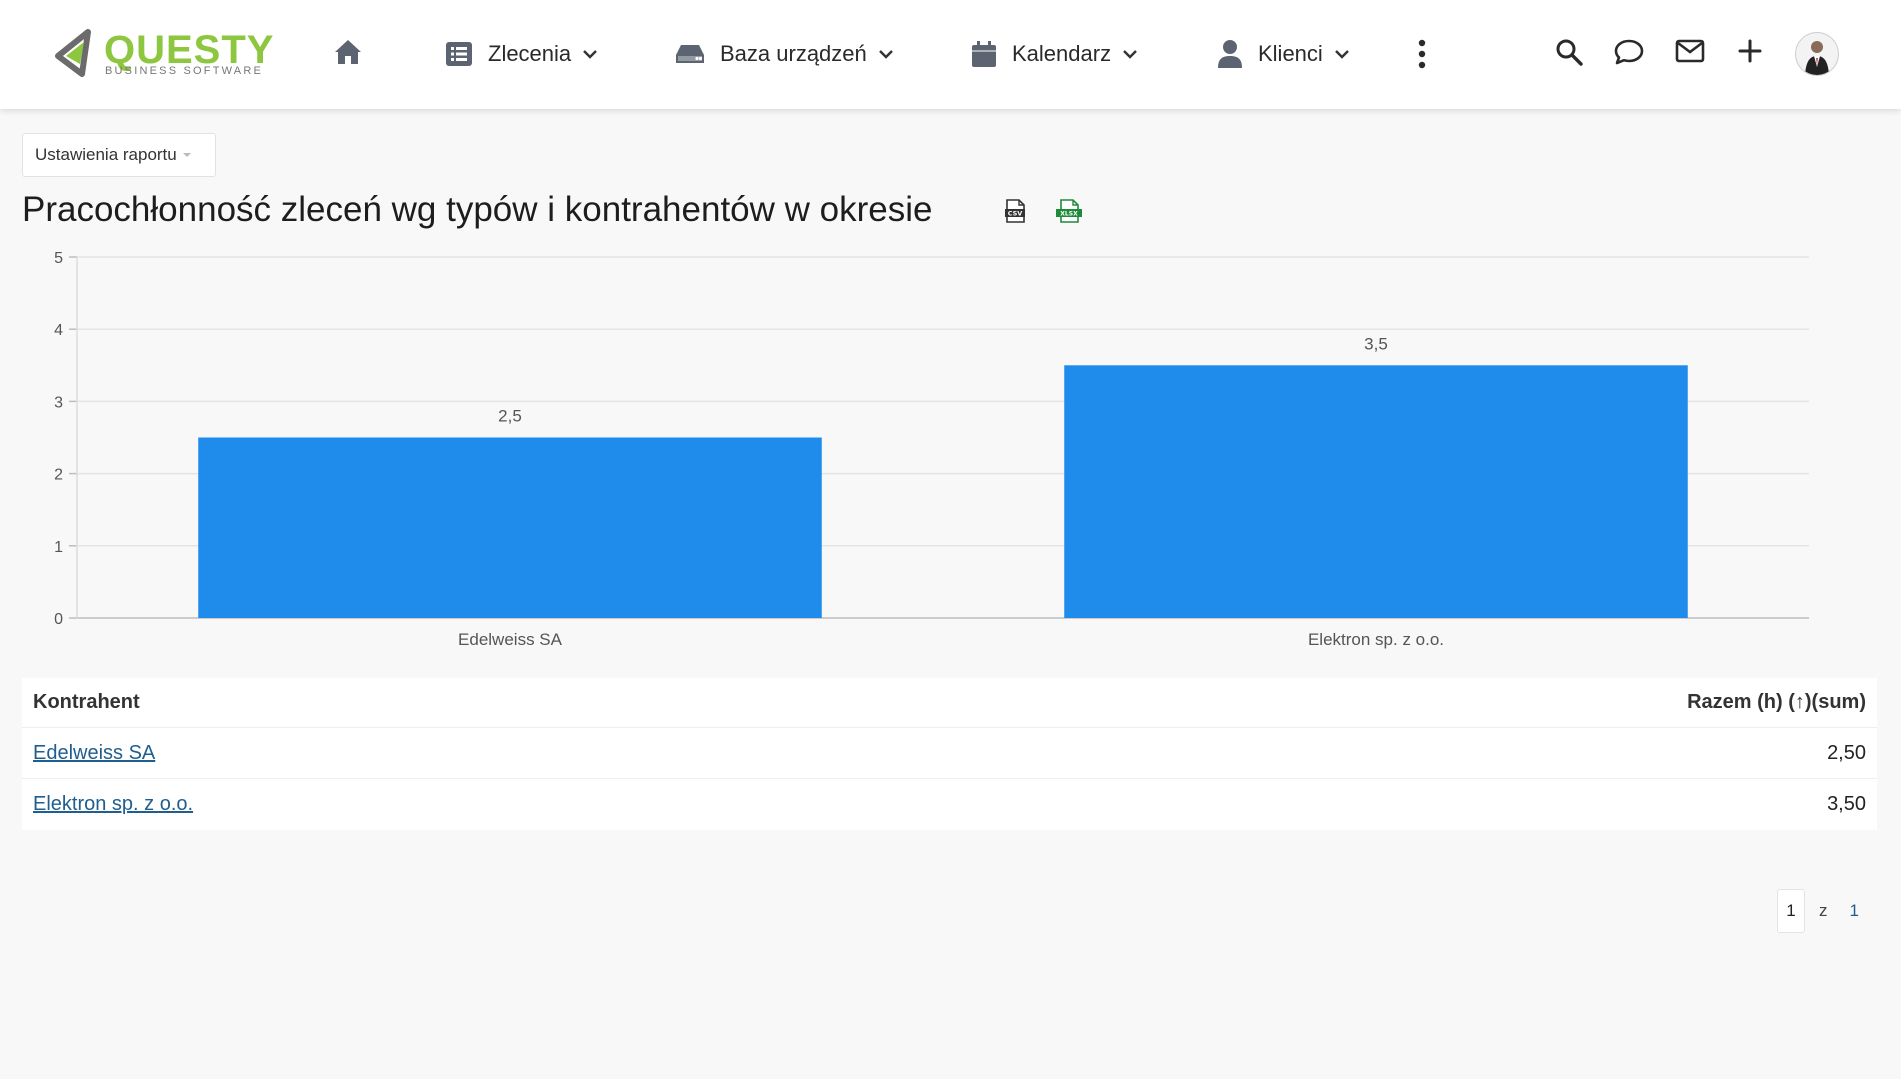 Image resolution: width=1901 pixels, height=1079 pixels. I want to click on table-row: Edelweiss SA 2,50, so click(949, 753).